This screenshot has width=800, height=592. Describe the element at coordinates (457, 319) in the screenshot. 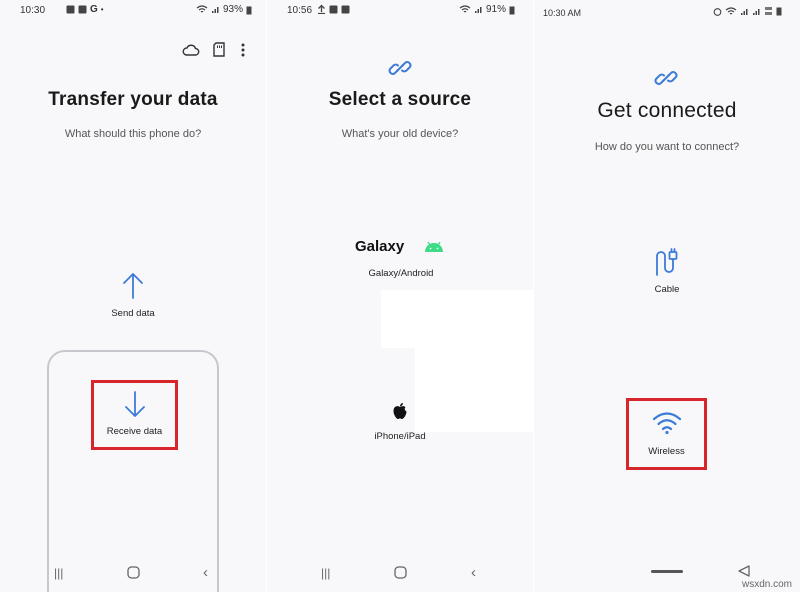

I see `obscured-region` at that location.